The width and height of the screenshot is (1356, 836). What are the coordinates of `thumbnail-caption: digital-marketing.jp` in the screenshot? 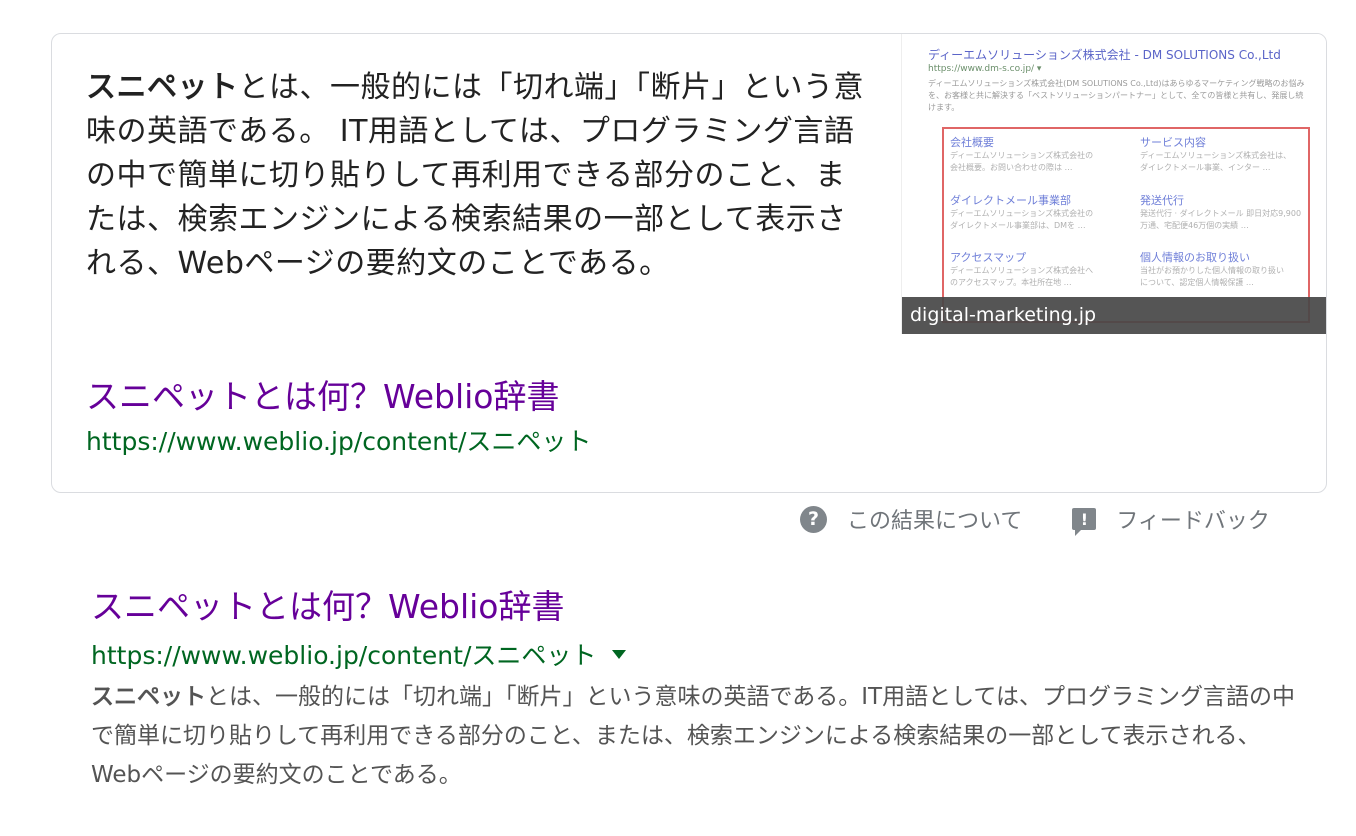 It's located at (1114, 315).